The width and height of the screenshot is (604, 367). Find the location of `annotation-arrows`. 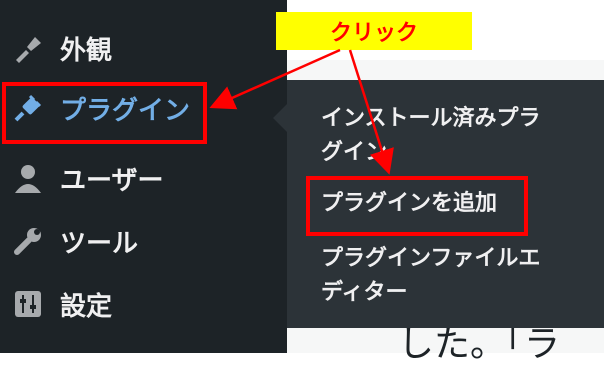

annotation-arrows is located at coordinates (301, 111).